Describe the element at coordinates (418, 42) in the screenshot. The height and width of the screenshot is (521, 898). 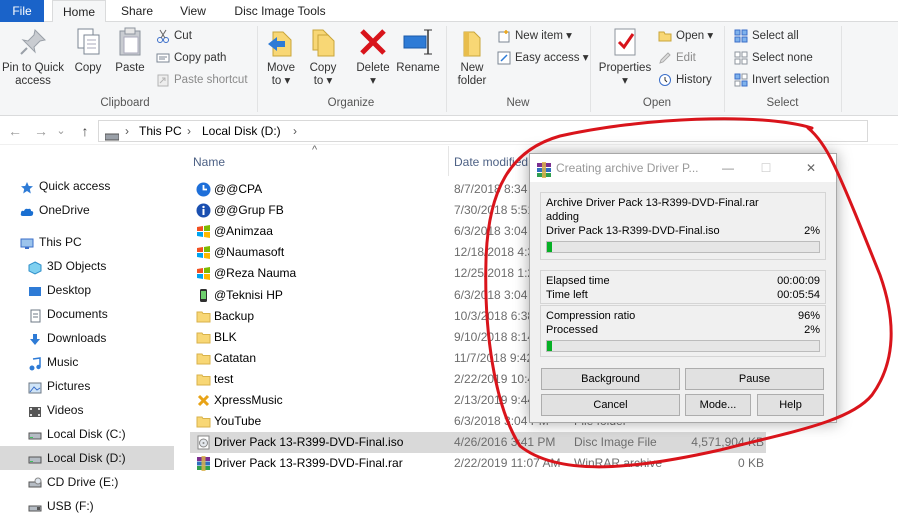
I see `rename-icon` at that location.